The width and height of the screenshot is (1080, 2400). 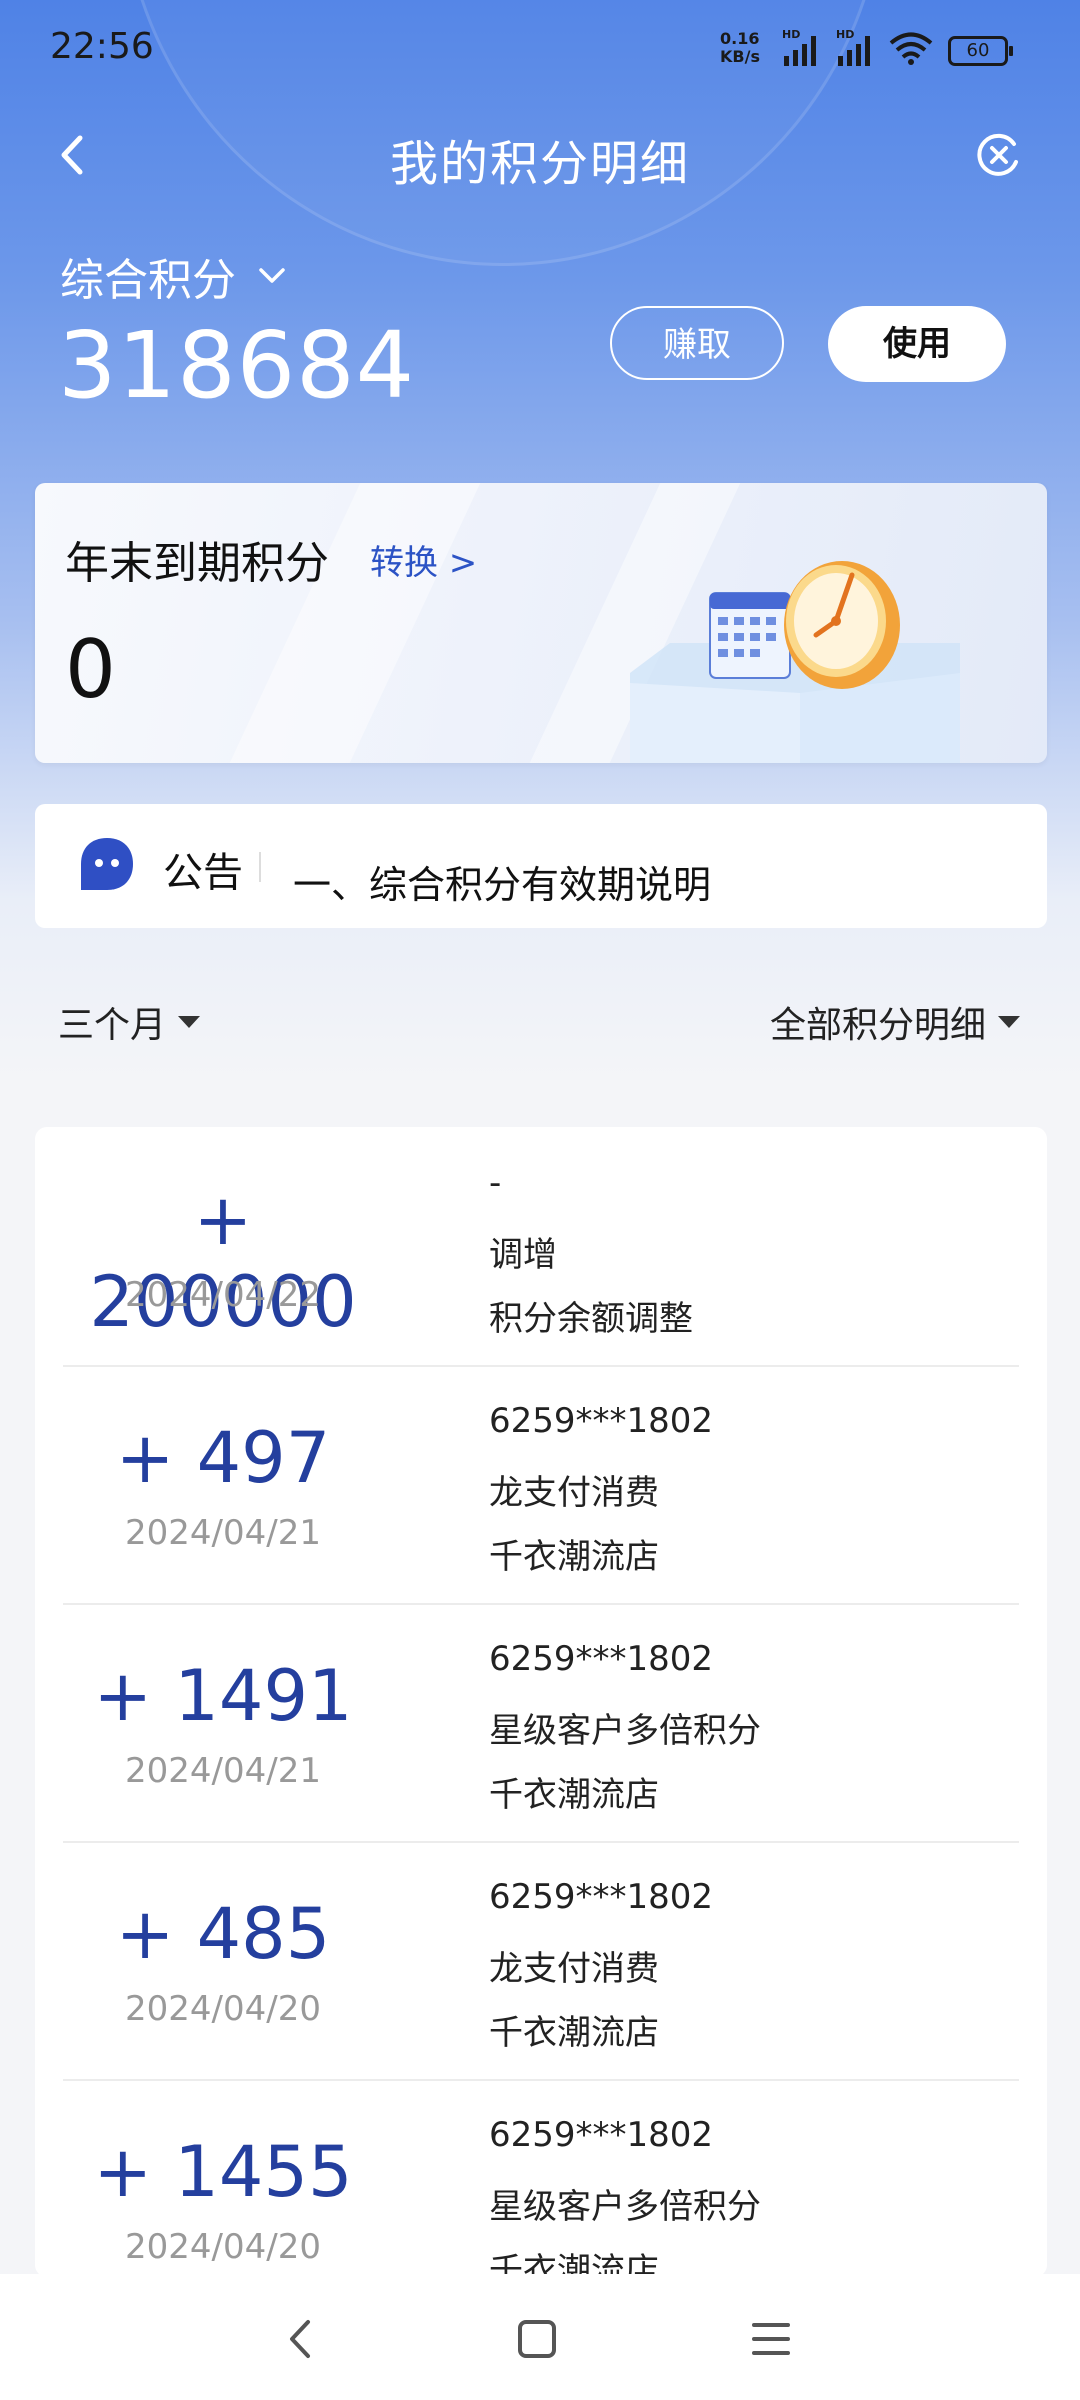 What do you see at coordinates (495, 1183) in the screenshot?
I see `transaction-card: -` at bounding box center [495, 1183].